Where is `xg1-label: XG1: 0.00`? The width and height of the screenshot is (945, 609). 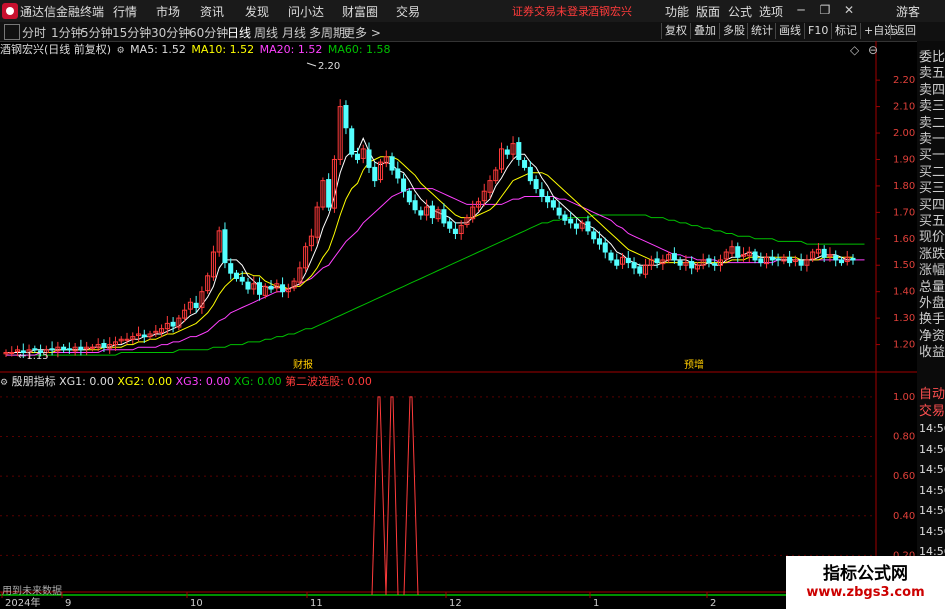
xg1-label: XG1: 0.00 is located at coordinates (86, 381).